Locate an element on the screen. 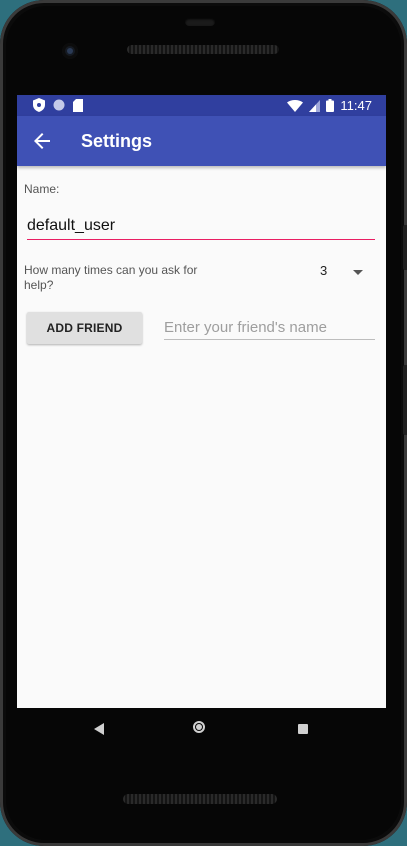 This screenshot has height=846, width=407. top-speaker-grille is located at coordinates (203, 49).